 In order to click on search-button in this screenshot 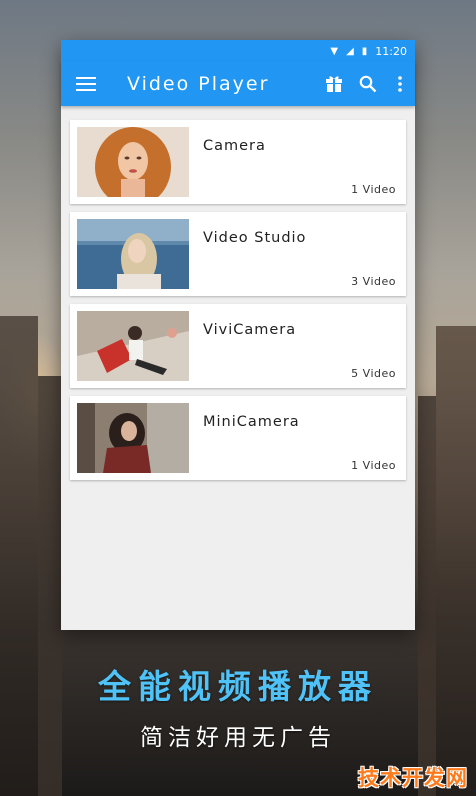, I will do `click(368, 84)`.